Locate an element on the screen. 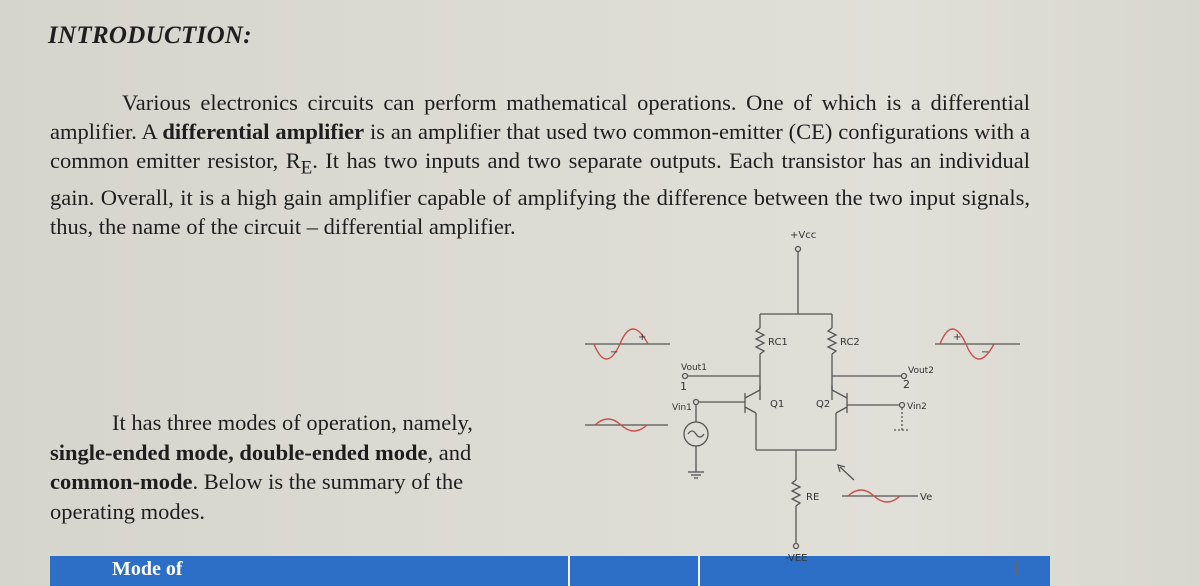  modes-bold-2: common-mode is located at coordinates (121, 481).